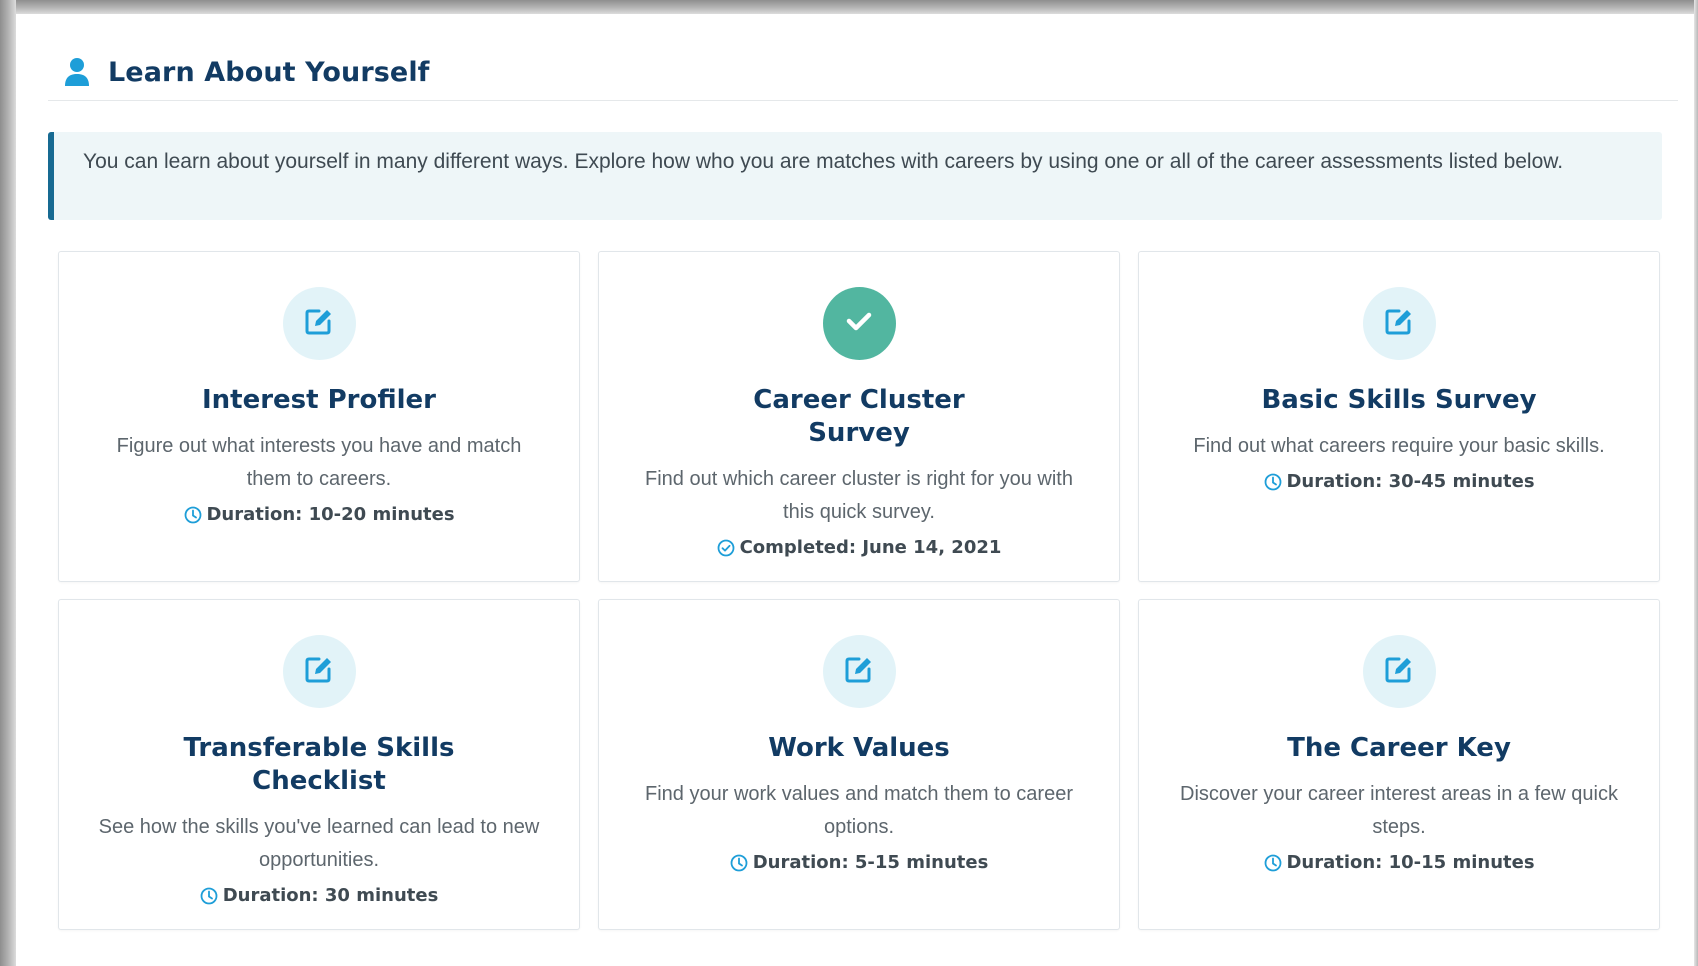 This screenshot has height=966, width=1698. I want to click on user-icon, so click(77, 72).